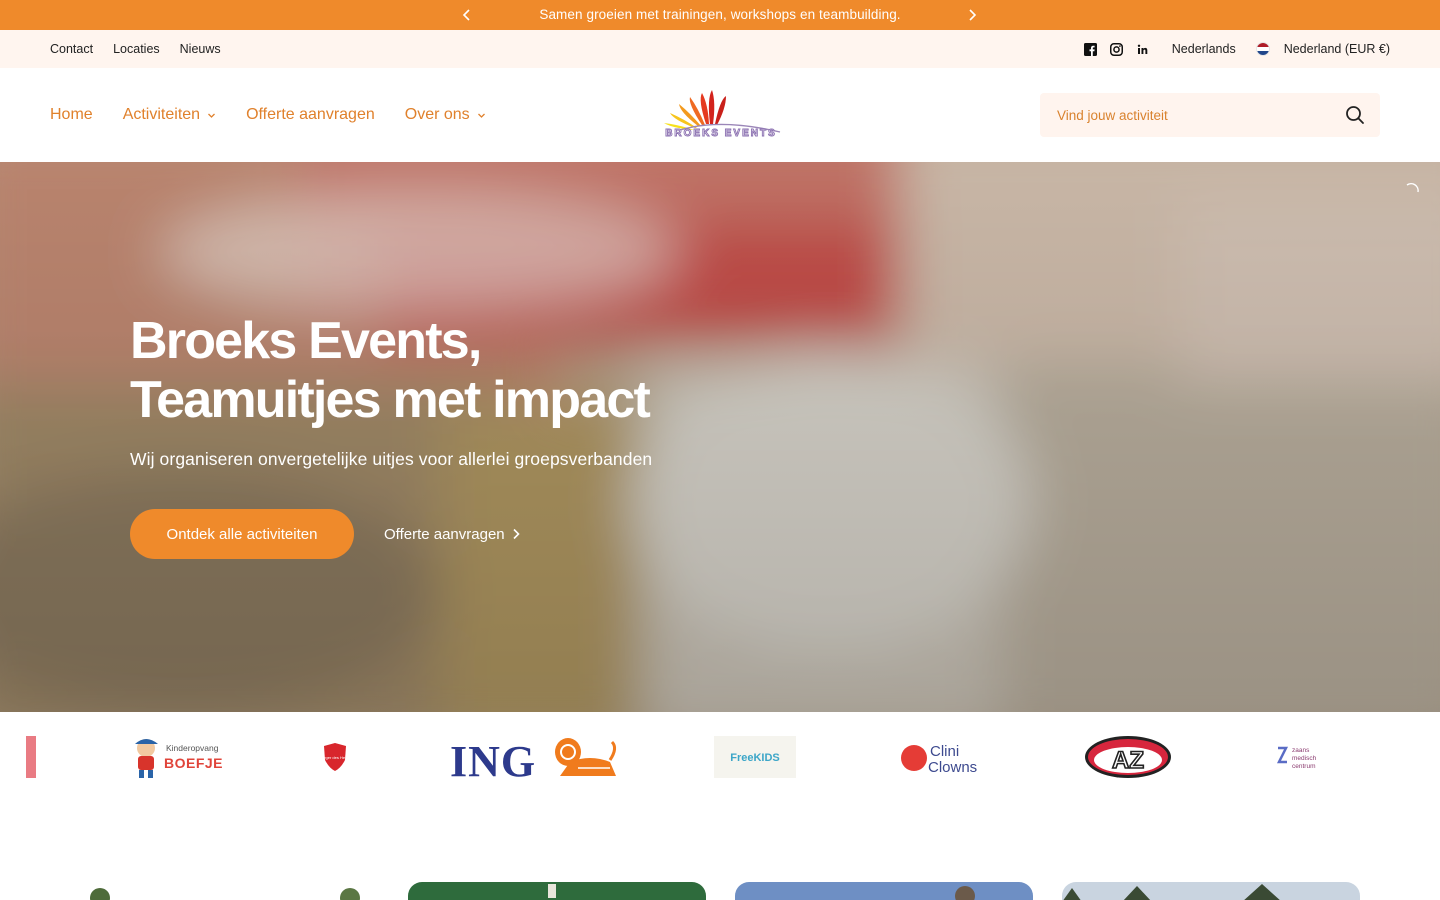 The width and height of the screenshot is (1440, 900). I want to click on logo-fan-icon, so click(722, 111).